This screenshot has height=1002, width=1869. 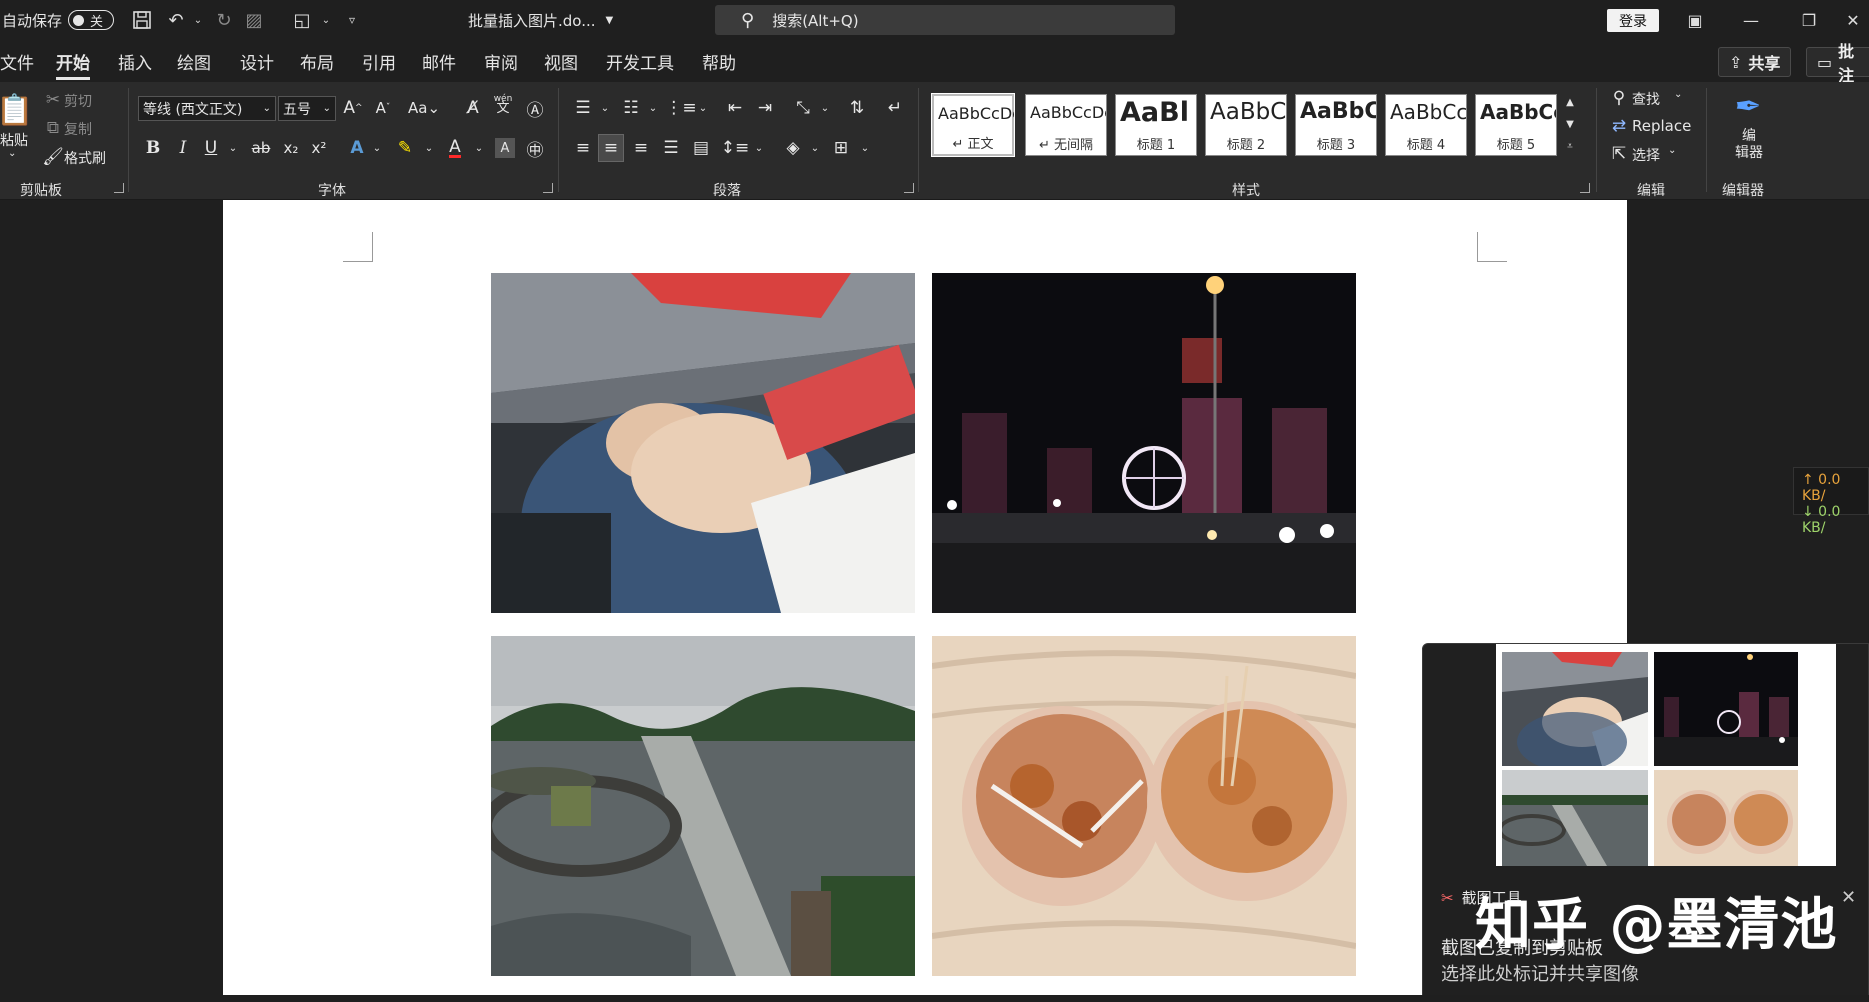 What do you see at coordinates (1661, 126) in the screenshot?
I see `replace-label: Replace` at bounding box center [1661, 126].